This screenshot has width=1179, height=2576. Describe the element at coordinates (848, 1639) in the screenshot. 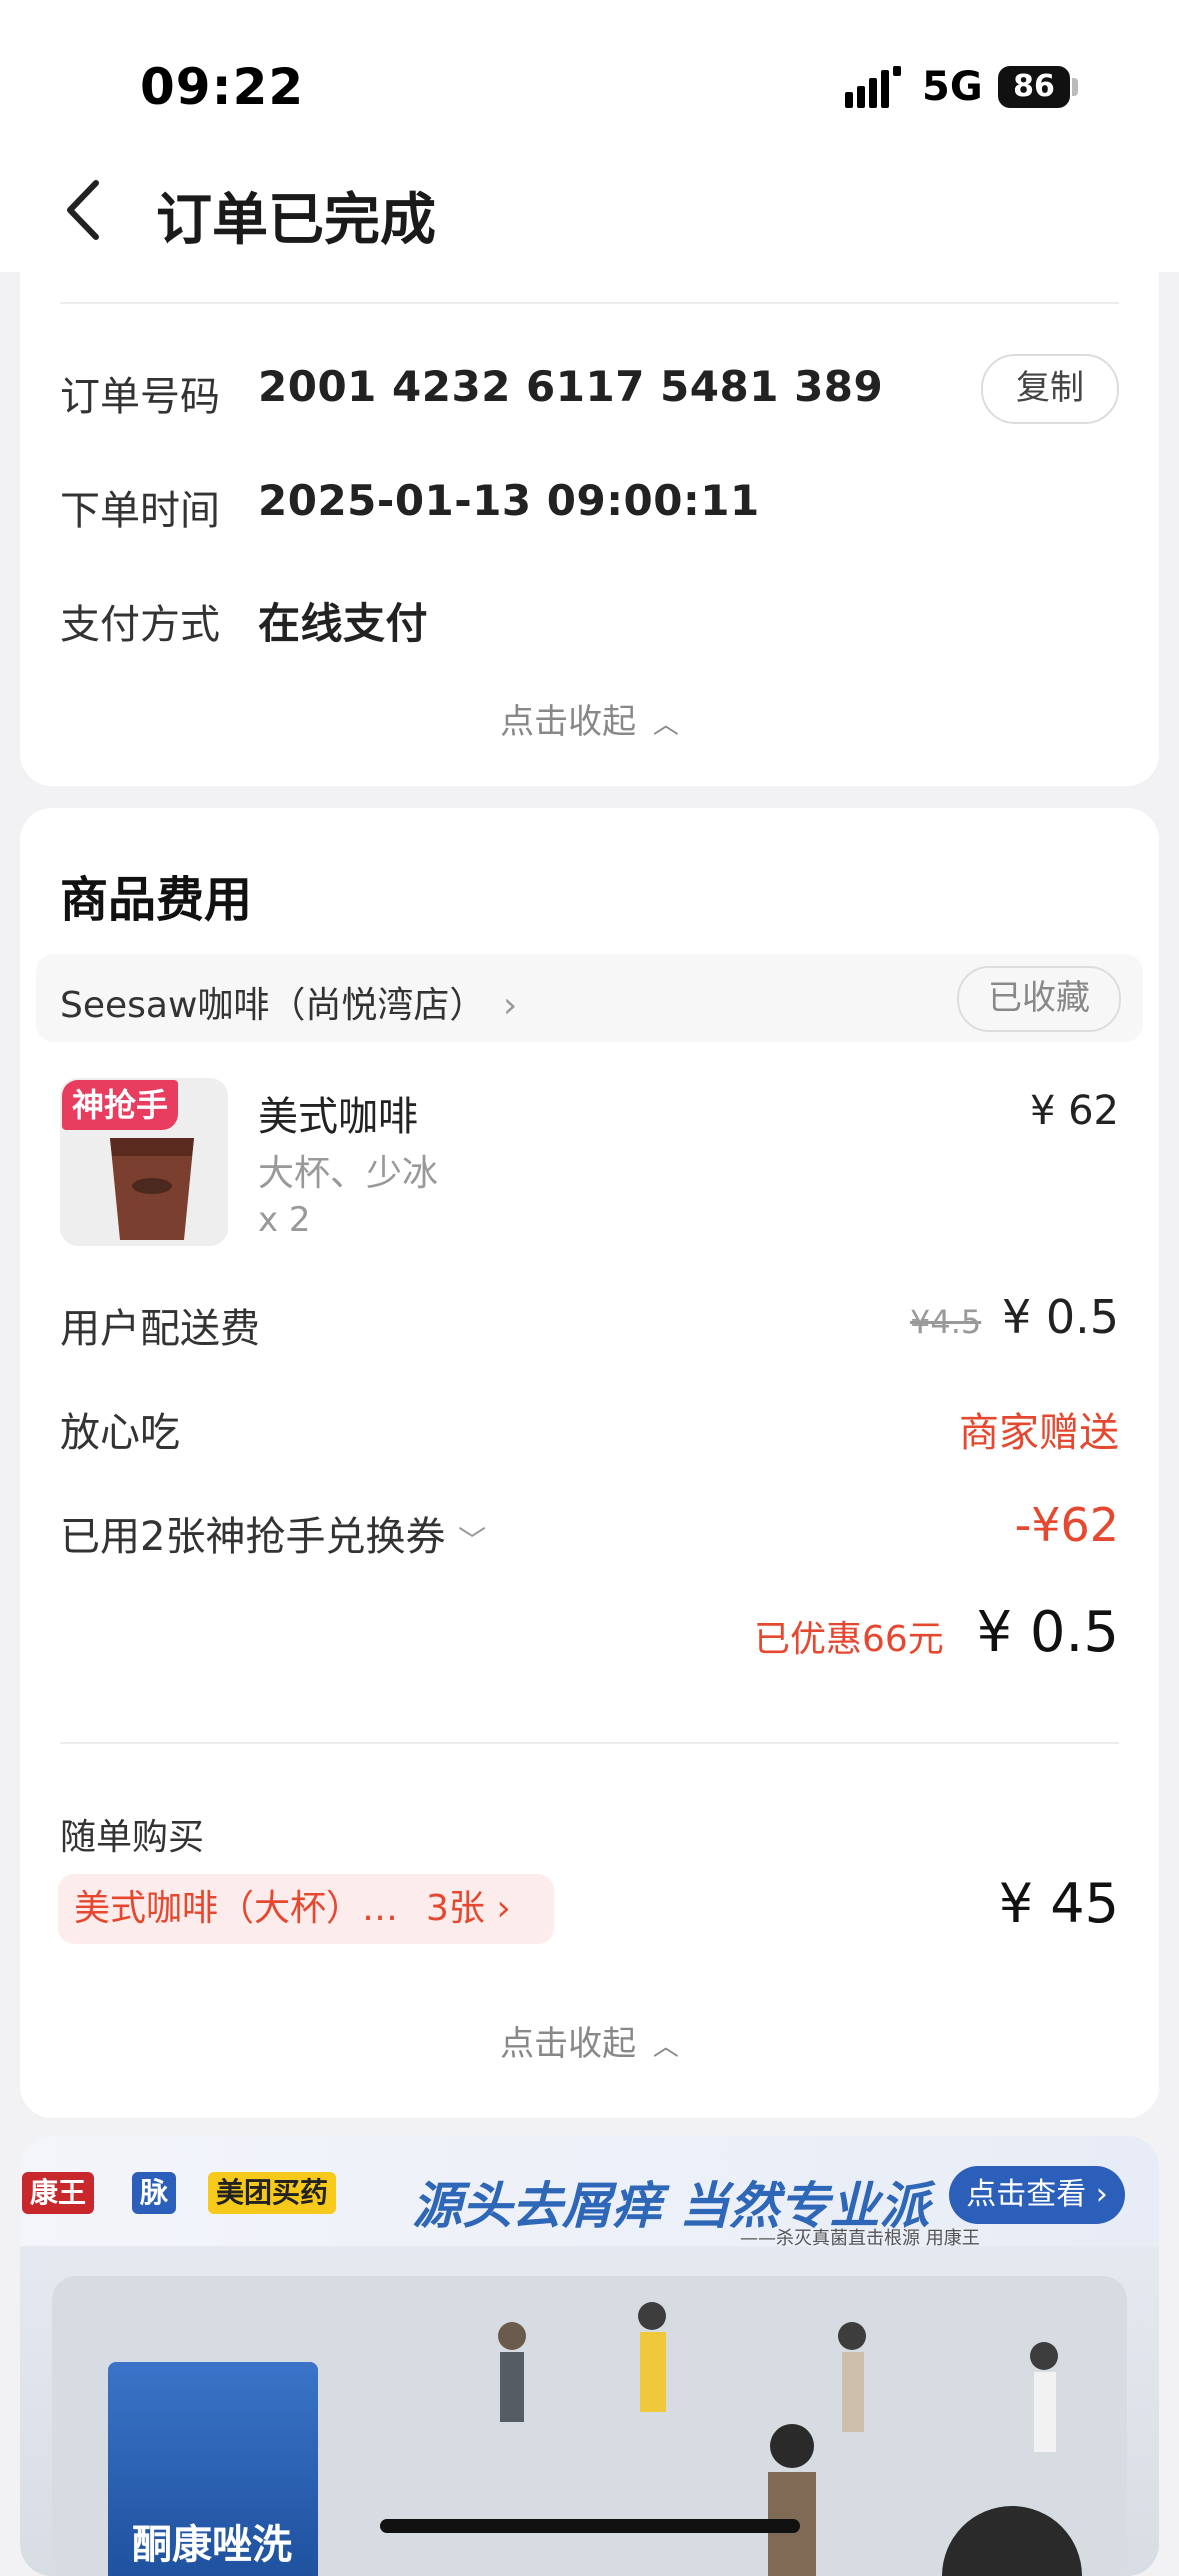

I see `discount-note: 已优惠66元` at that location.